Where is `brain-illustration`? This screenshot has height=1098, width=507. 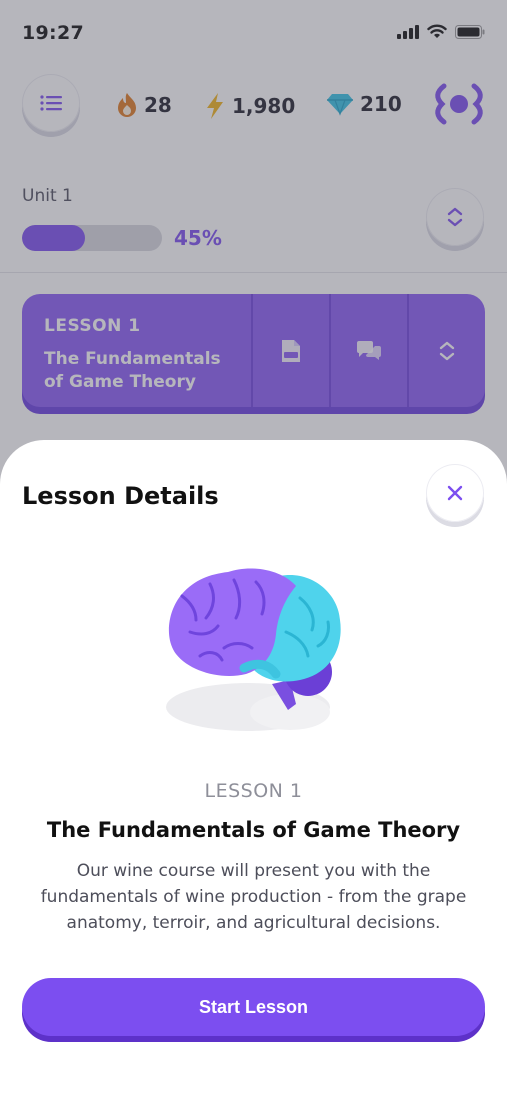
brain-illustration is located at coordinates (253, 649).